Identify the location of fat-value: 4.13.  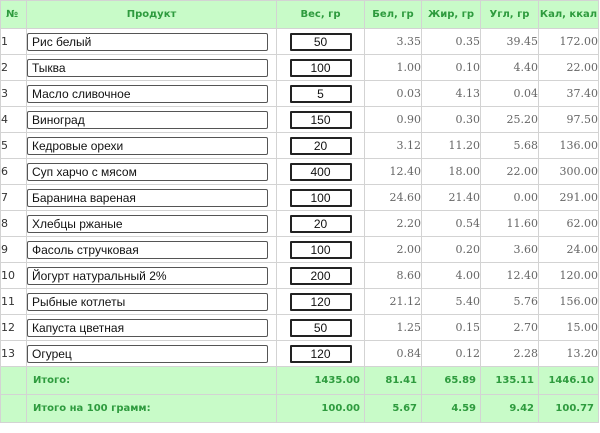
(451, 93).